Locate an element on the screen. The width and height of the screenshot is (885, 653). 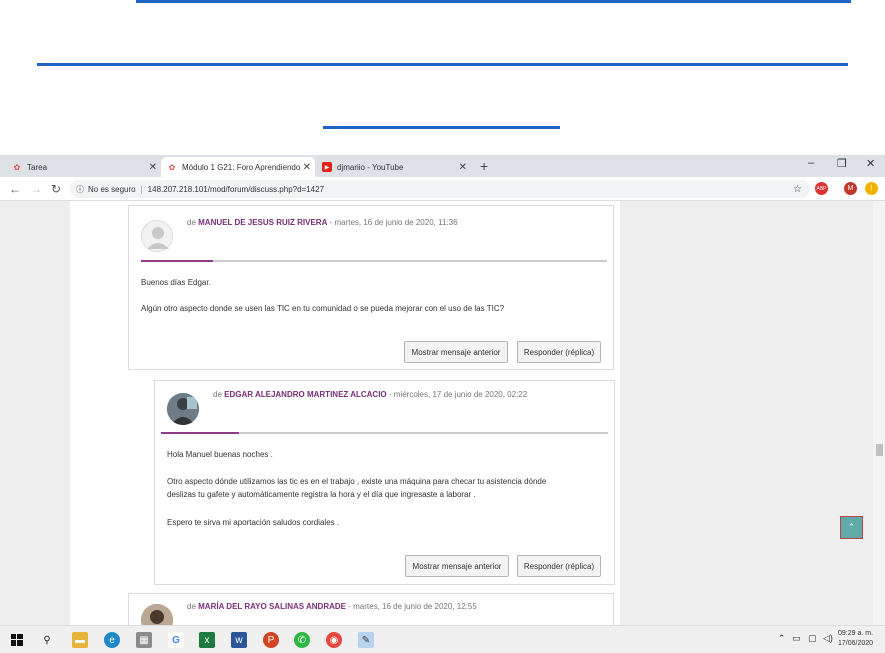
google-icon: G is located at coordinates (176, 640).